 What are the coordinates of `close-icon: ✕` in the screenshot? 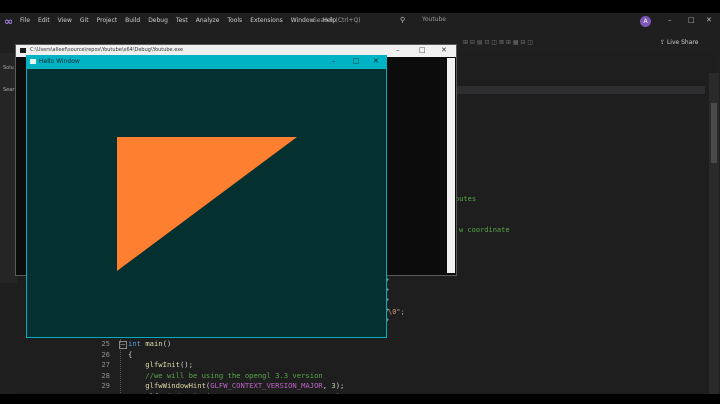 It's located at (709, 20).